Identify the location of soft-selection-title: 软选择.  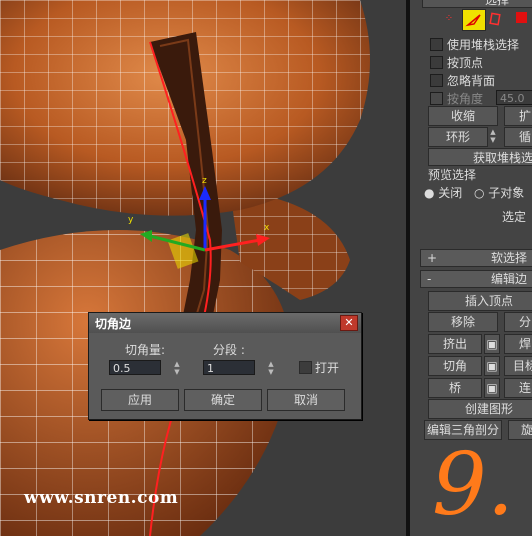
(509, 258).